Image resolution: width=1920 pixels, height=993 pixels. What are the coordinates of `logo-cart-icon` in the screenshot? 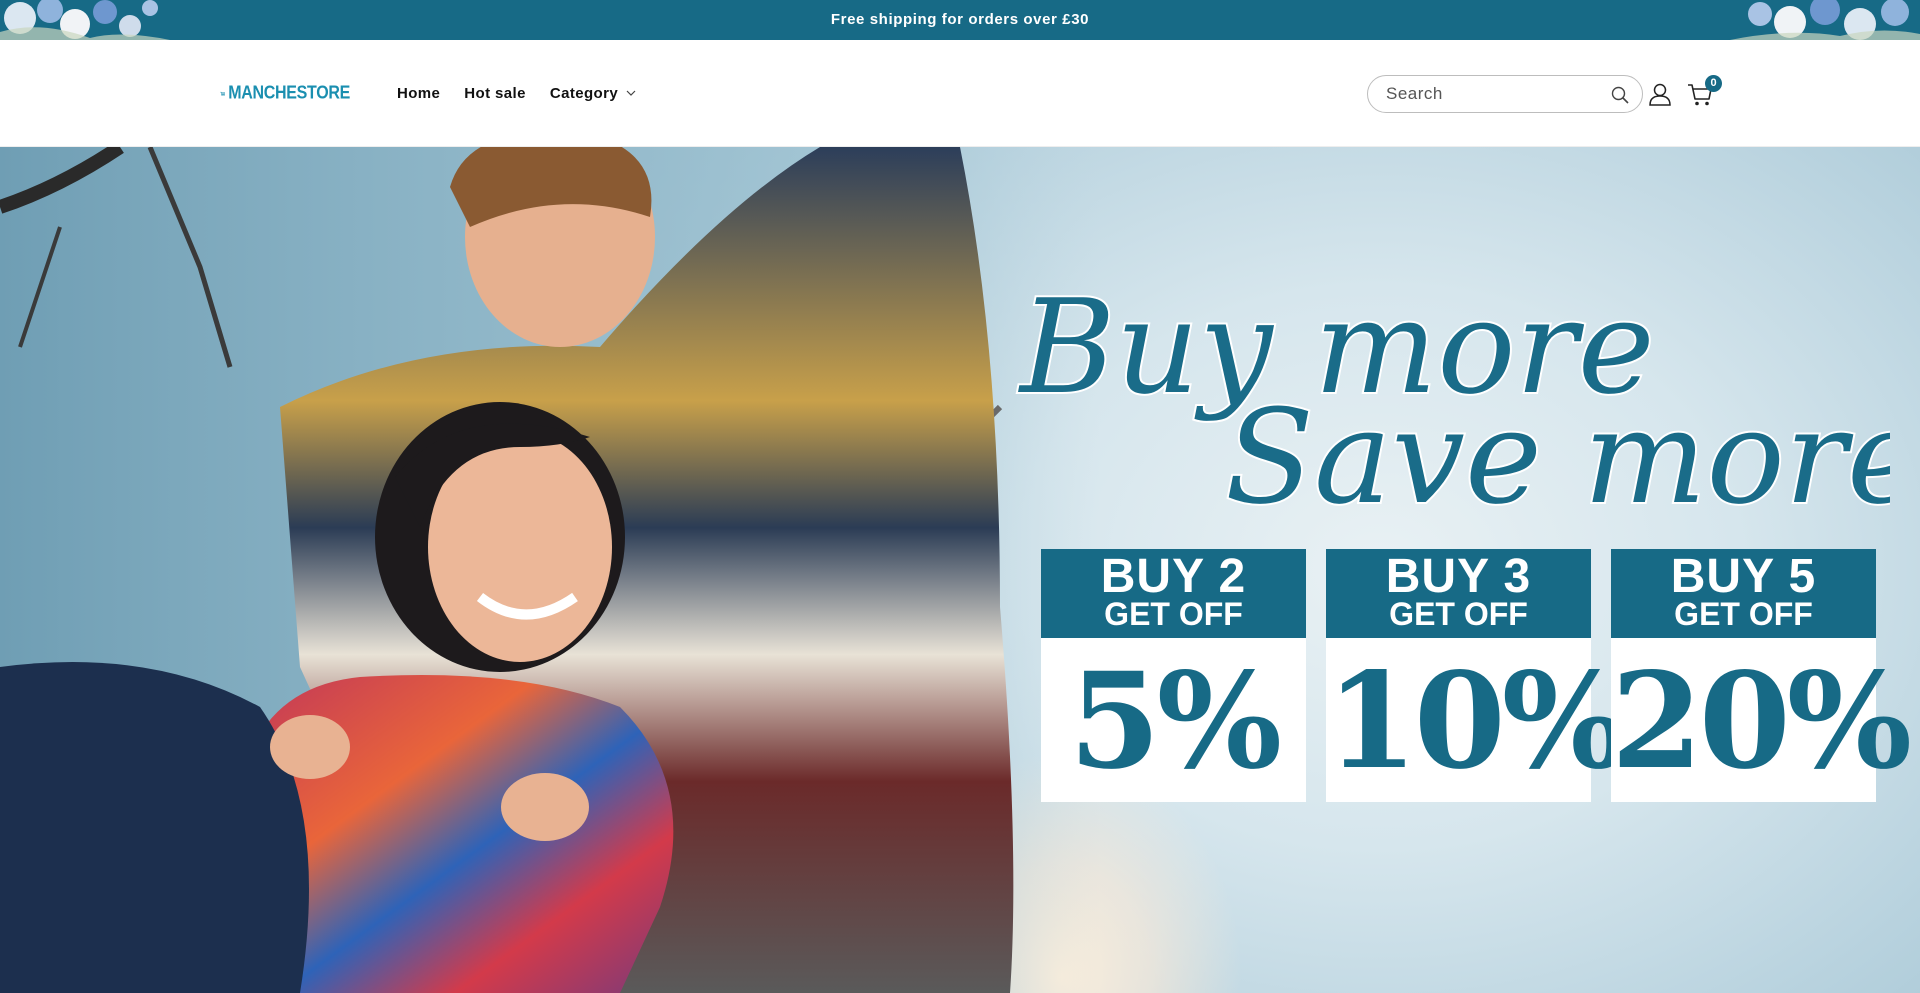 It's located at (223, 94).